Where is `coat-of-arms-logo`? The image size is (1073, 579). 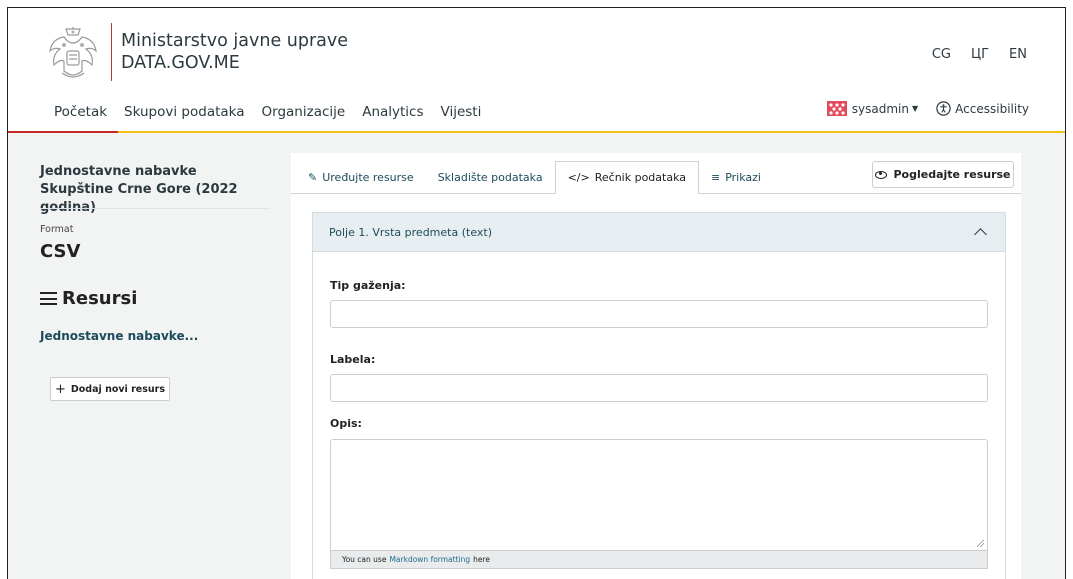 coat-of-arms-logo is located at coordinates (73, 53).